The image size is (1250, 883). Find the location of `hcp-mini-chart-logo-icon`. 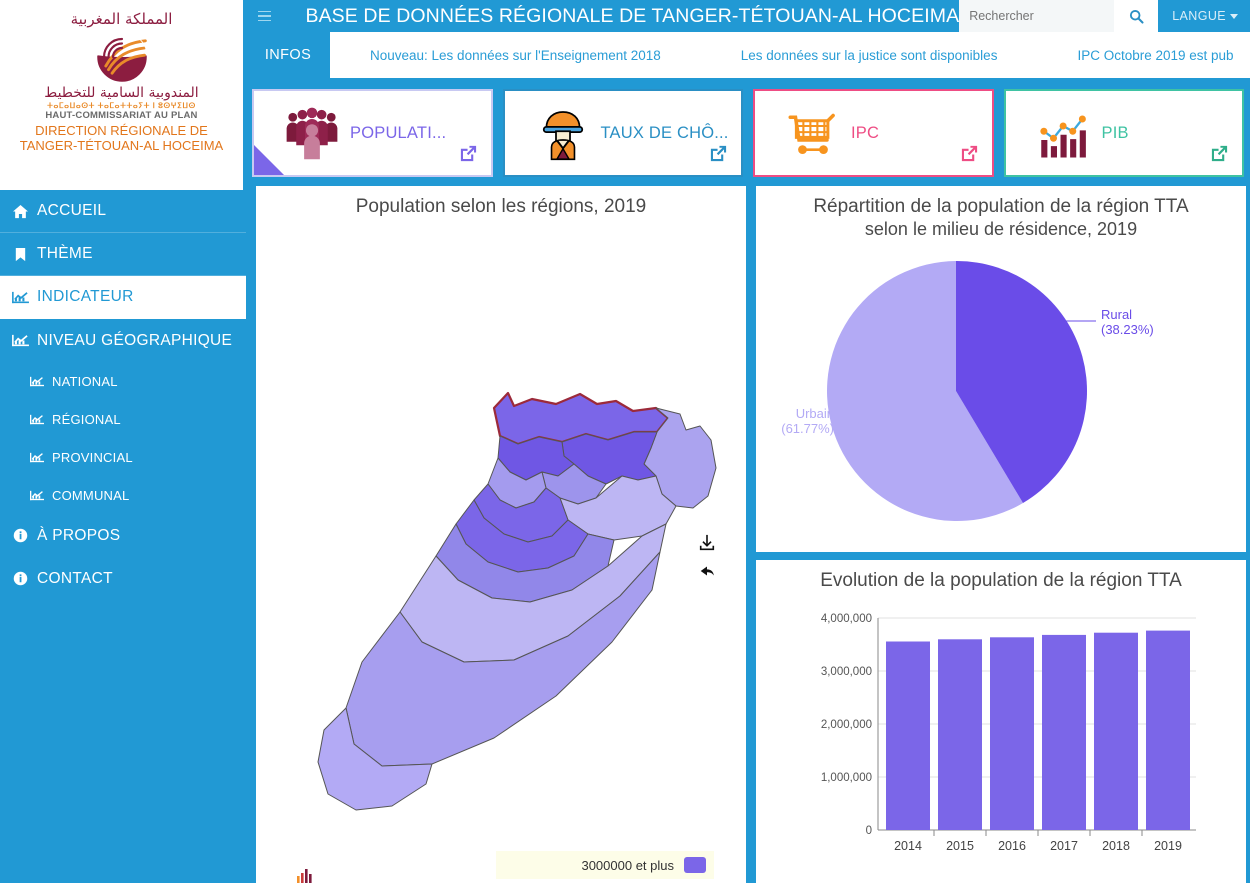

hcp-mini-chart-logo-icon is located at coordinates (304, 876).